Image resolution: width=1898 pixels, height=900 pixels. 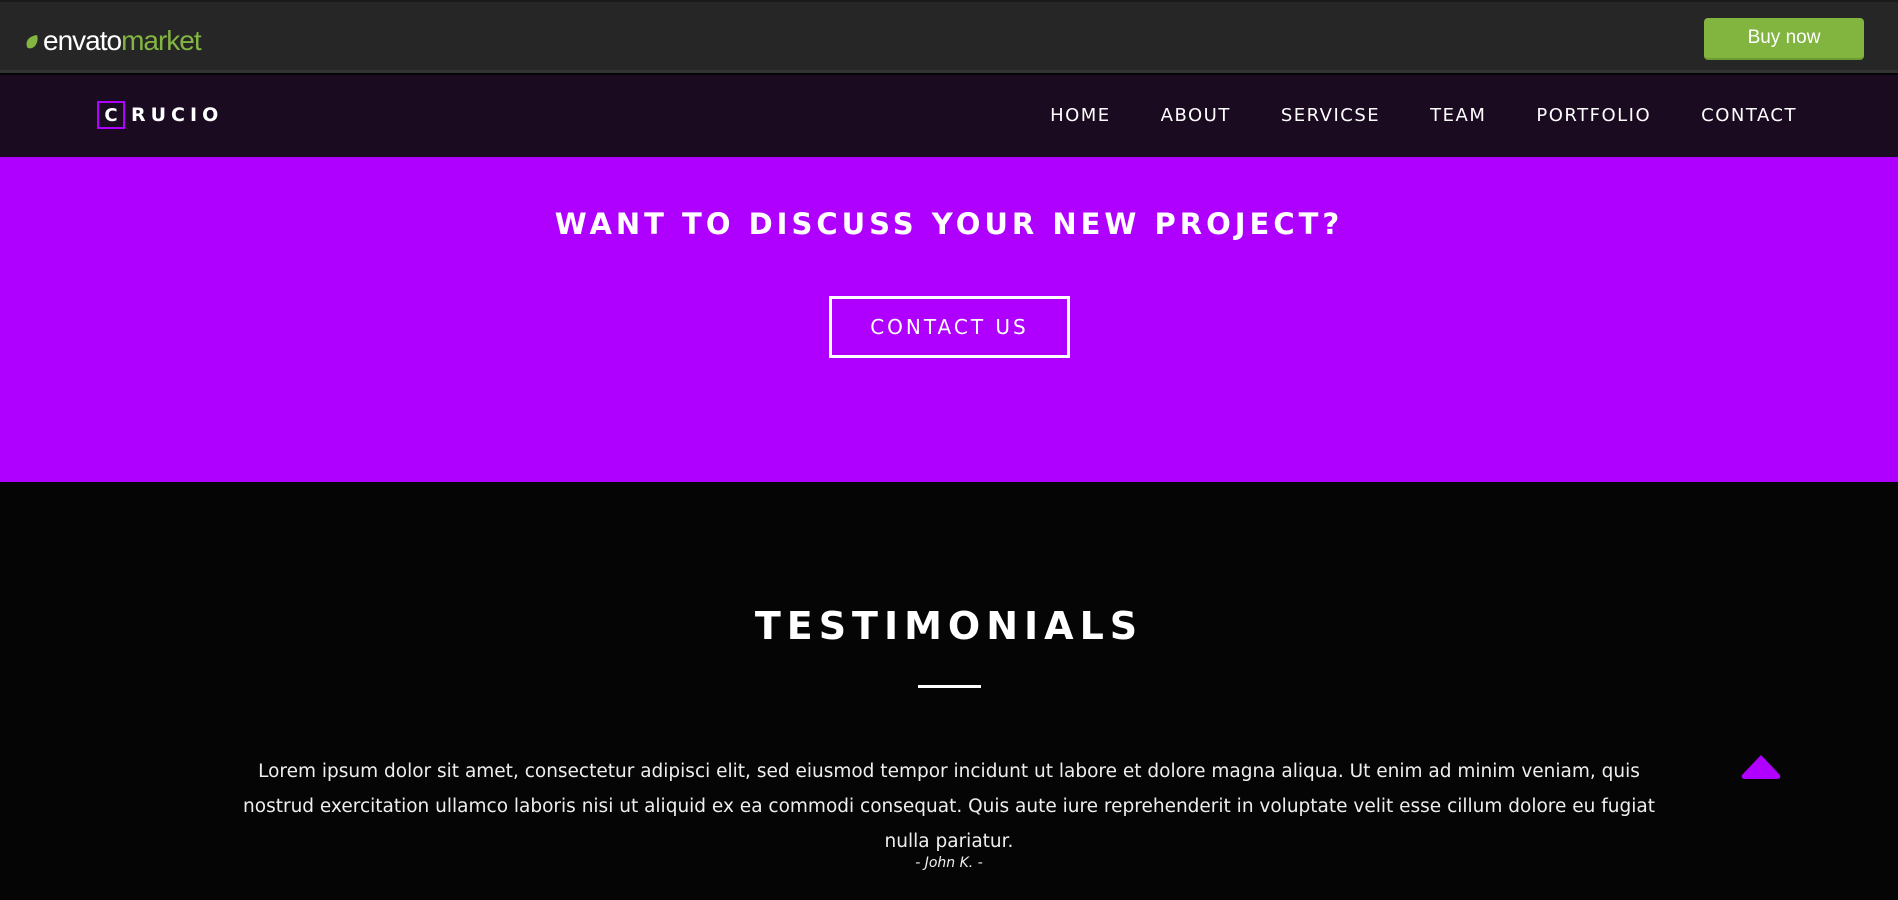 What do you see at coordinates (1593, 115) in the screenshot?
I see `nav-link-portfolio: PORTFOLIO` at bounding box center [1593, 115].